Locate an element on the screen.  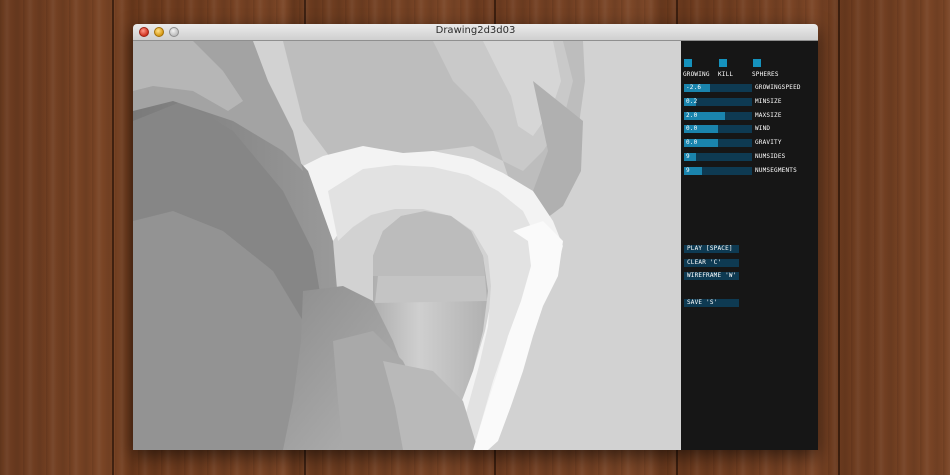
toggle-growing-box is located at coordinates (688, 63).